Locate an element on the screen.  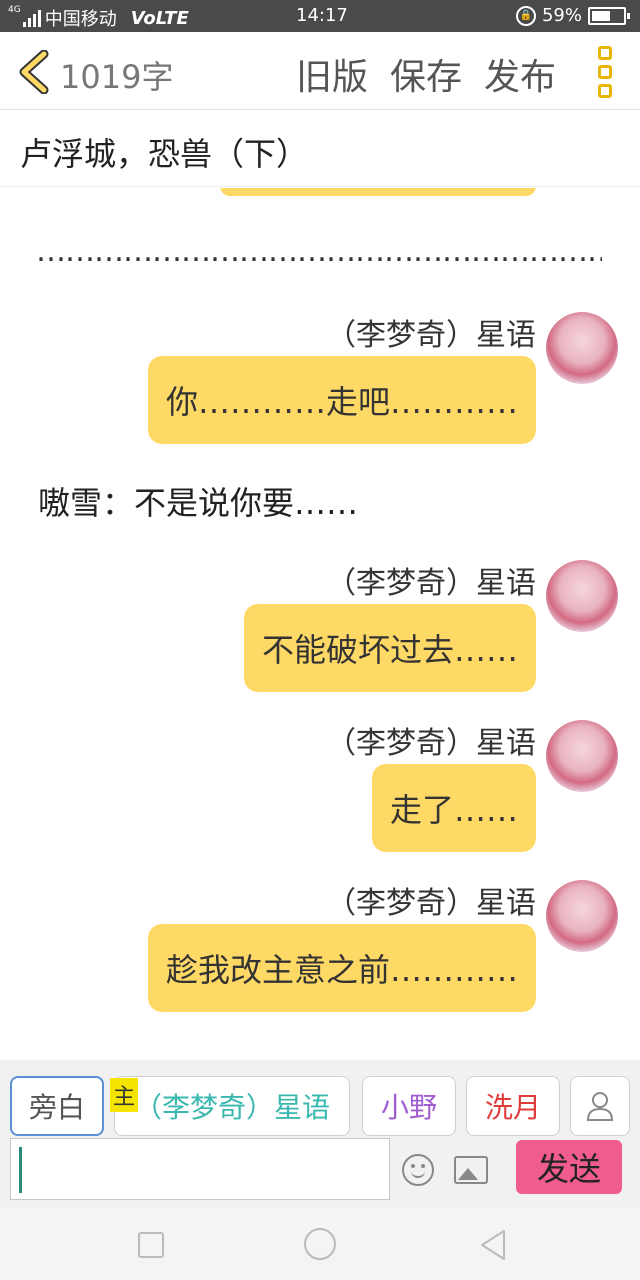
role-xingyu-button: （李梦奇）星语 is located at coordinates (232, 1106).